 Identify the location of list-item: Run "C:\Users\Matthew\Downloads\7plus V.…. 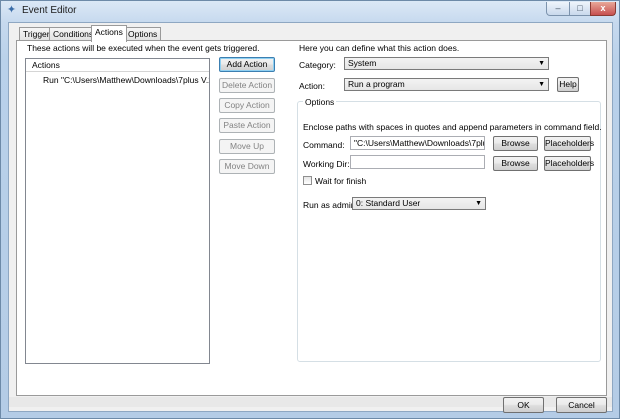
(117, 80).